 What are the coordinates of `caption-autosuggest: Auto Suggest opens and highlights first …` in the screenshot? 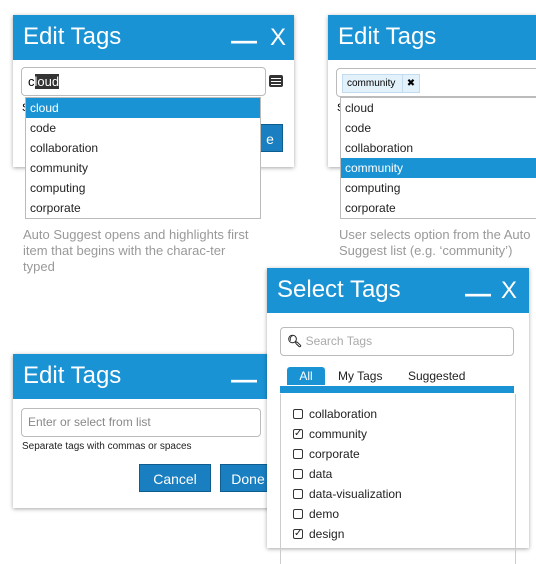 It's located at (136, 250).